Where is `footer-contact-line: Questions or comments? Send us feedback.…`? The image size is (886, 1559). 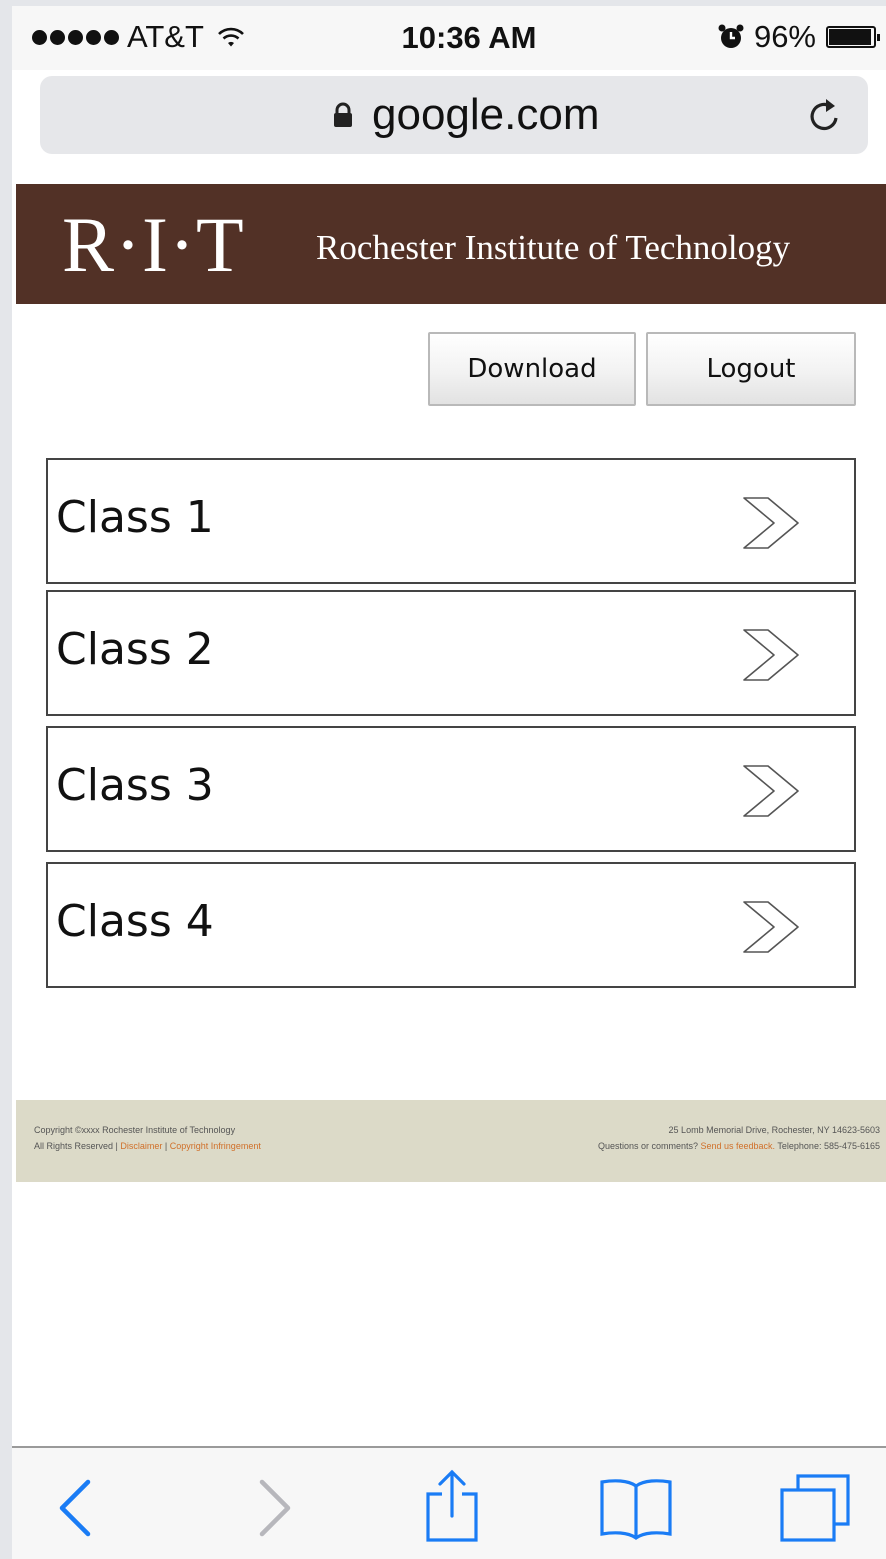 footer-contact-line: Questions or comments? Send us feedback.… is located at coordinates (739, 1146).